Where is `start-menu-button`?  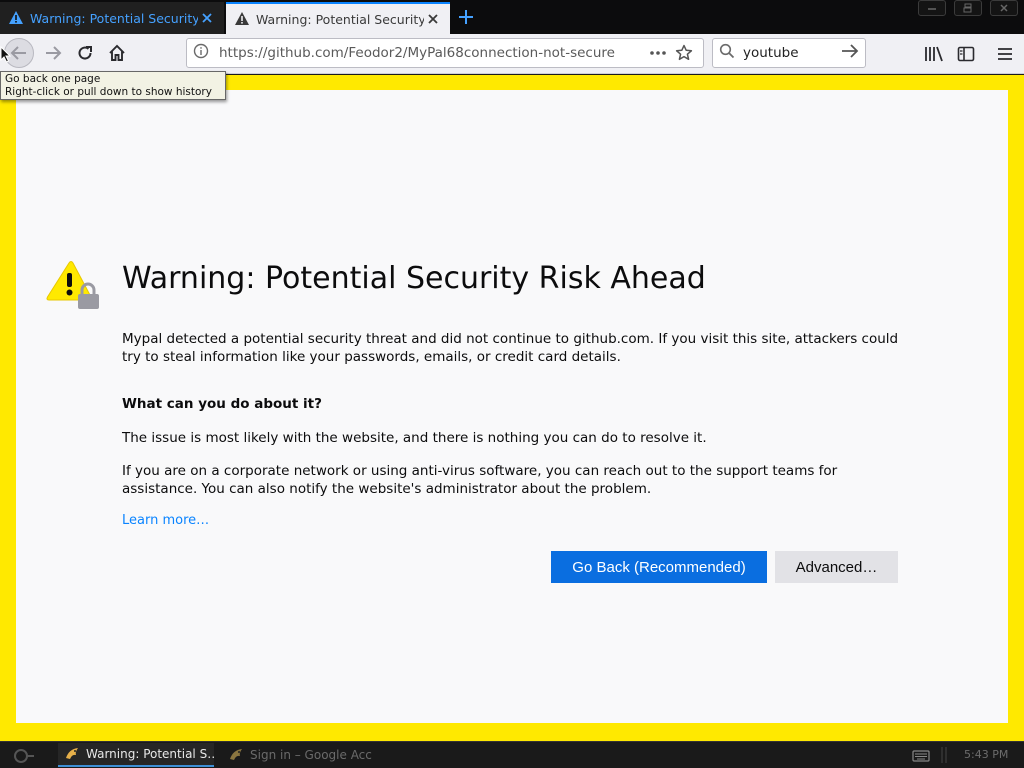
start-menu-button is located at coordinates (24, 755).